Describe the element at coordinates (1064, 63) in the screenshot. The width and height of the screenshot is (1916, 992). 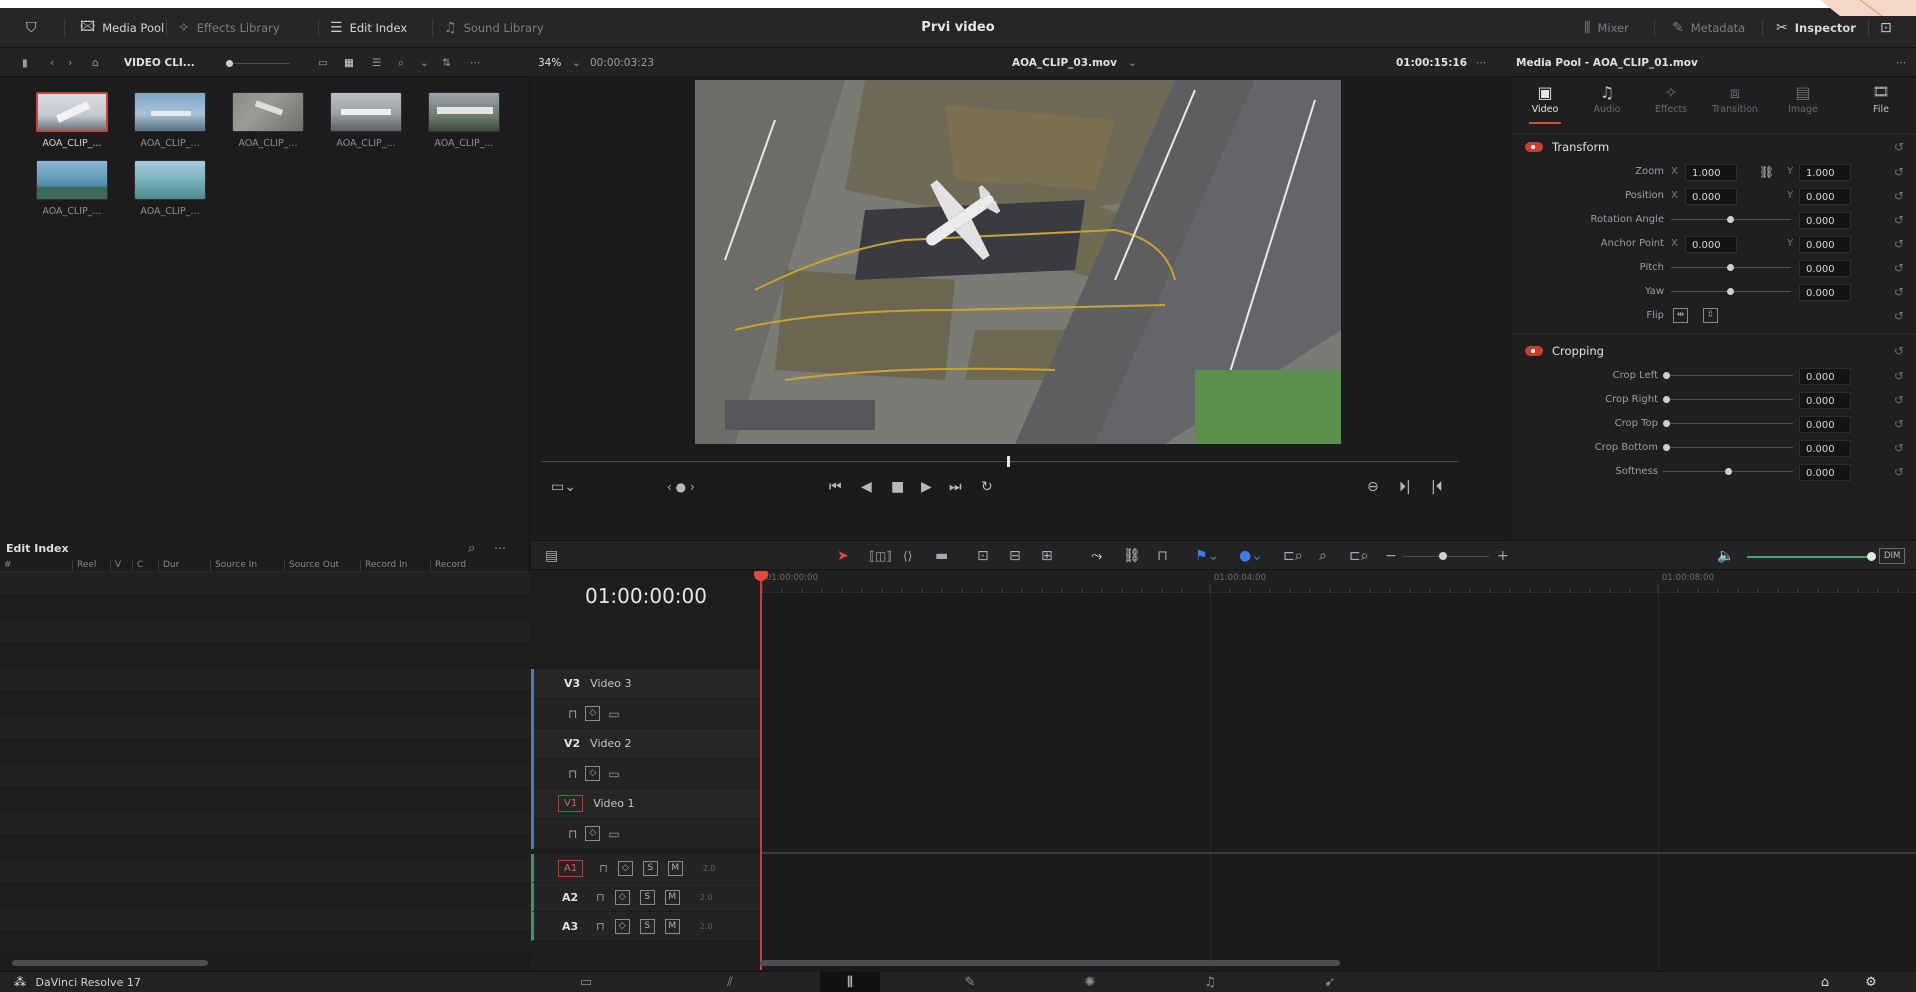
I see `viewer-clip-name: AOA_CLIP_03.mov` at that location.